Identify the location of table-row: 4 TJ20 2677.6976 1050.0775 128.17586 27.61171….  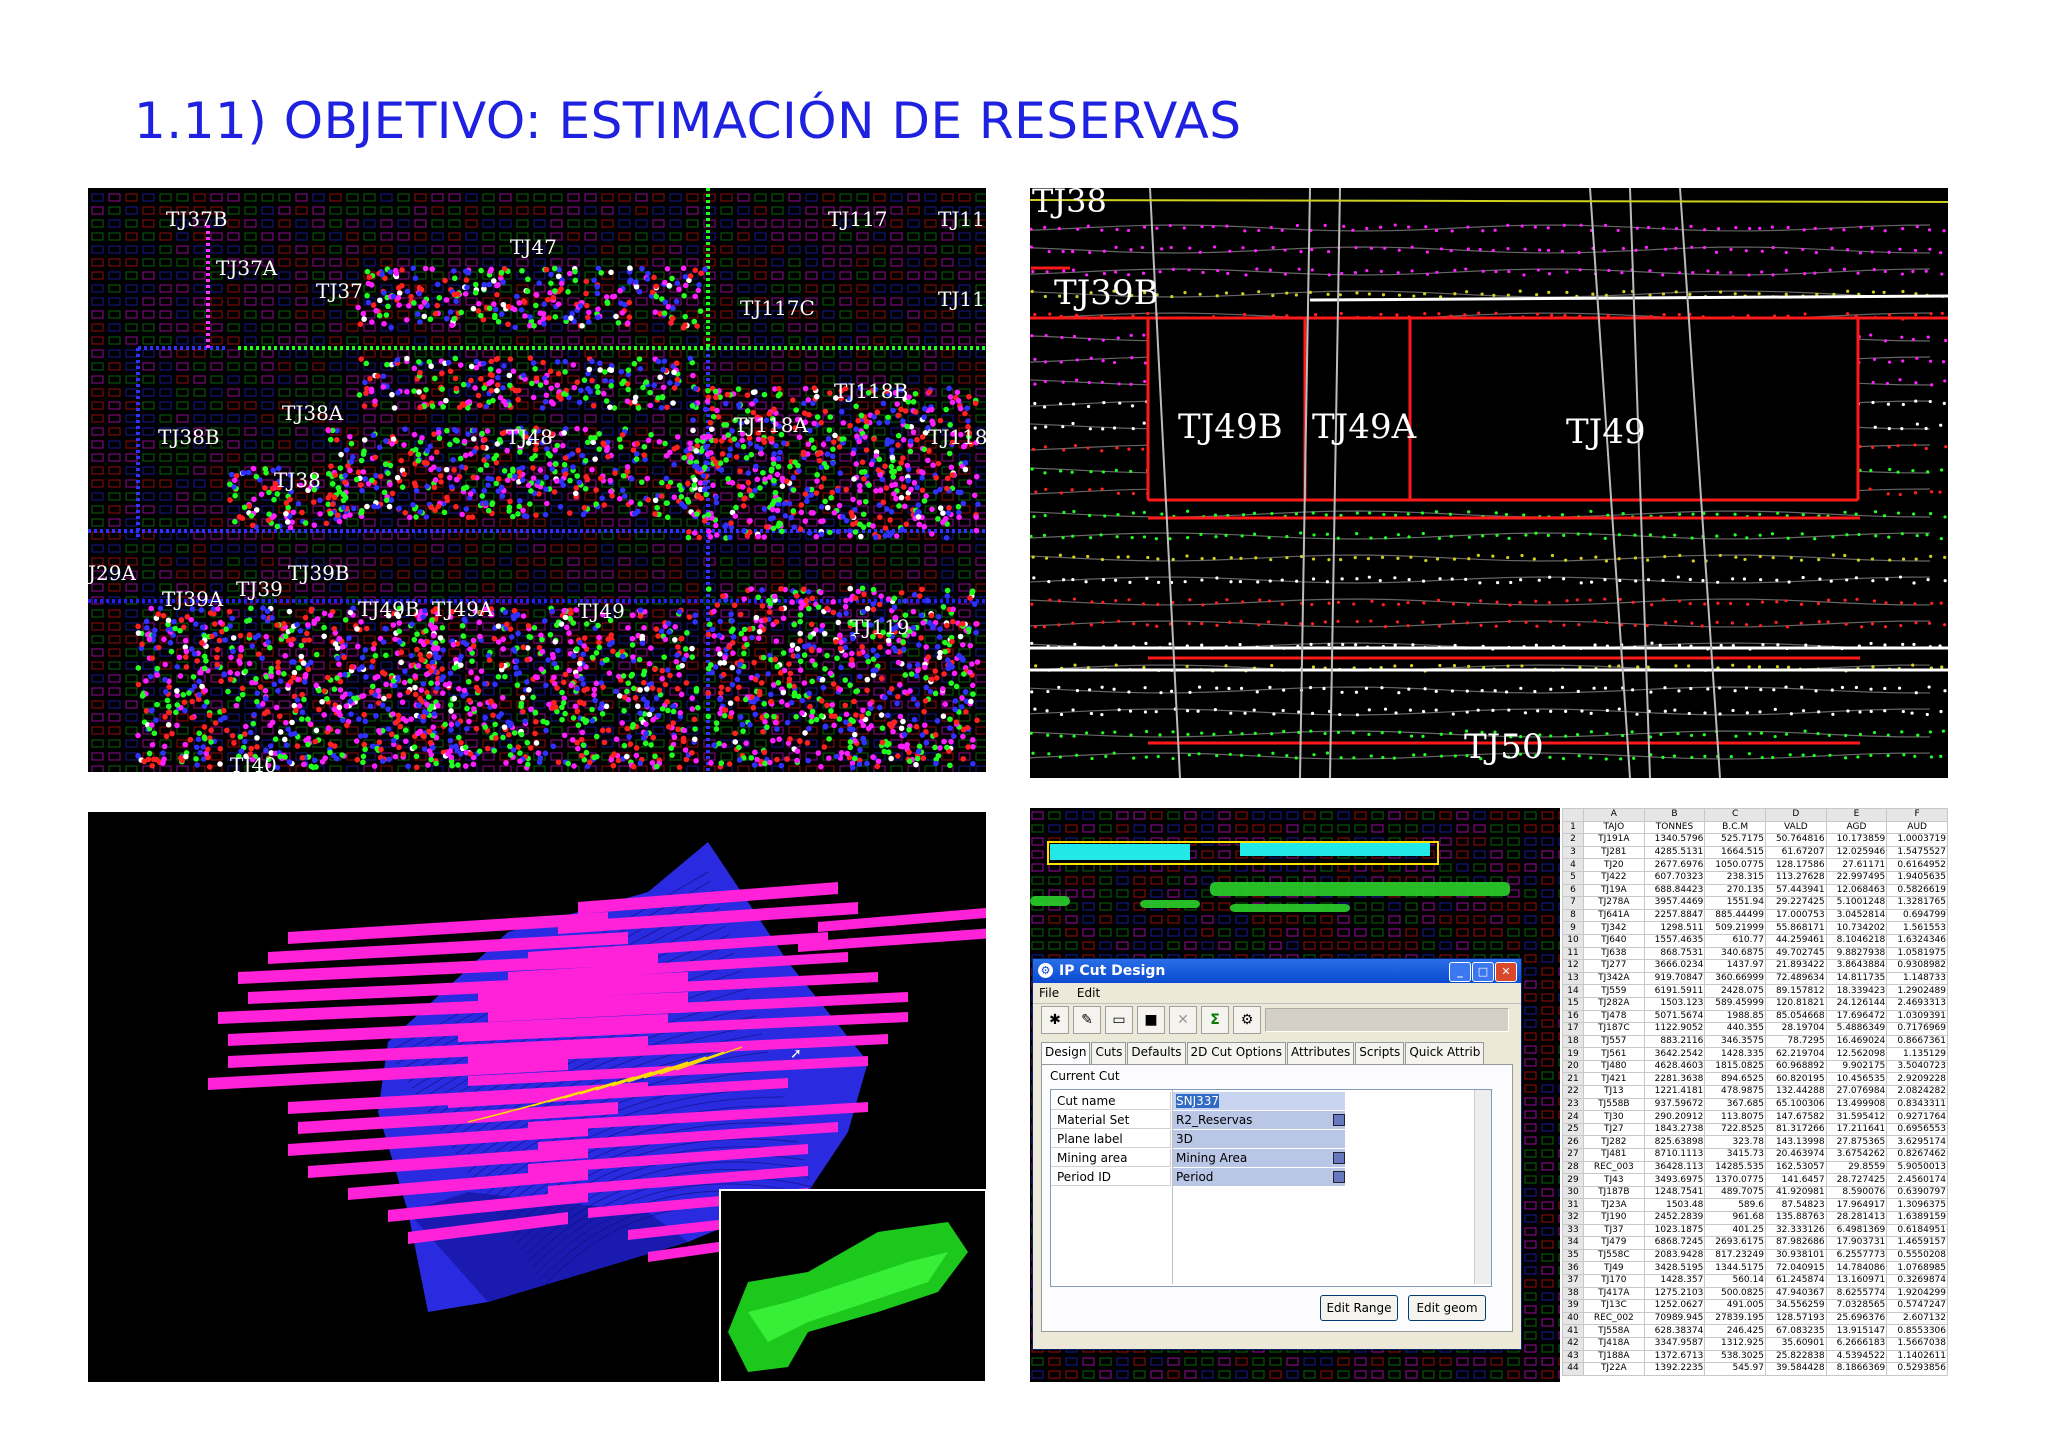
(1755, 865).